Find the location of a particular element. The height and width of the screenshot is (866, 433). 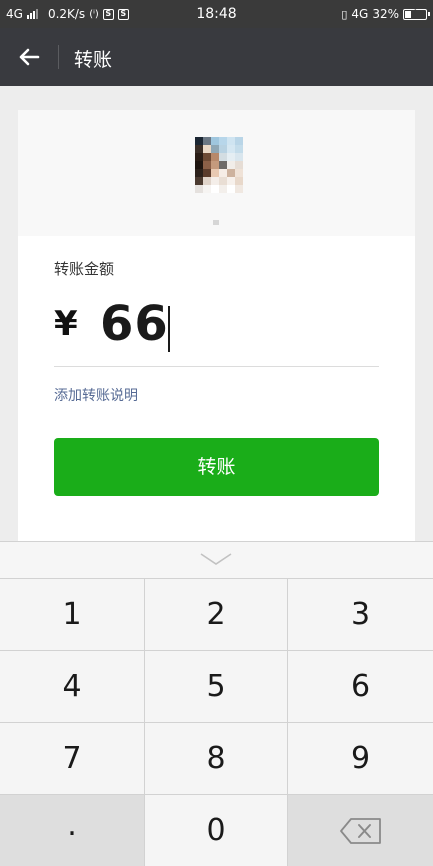

amount-underline is located at coordinates (216, 366).